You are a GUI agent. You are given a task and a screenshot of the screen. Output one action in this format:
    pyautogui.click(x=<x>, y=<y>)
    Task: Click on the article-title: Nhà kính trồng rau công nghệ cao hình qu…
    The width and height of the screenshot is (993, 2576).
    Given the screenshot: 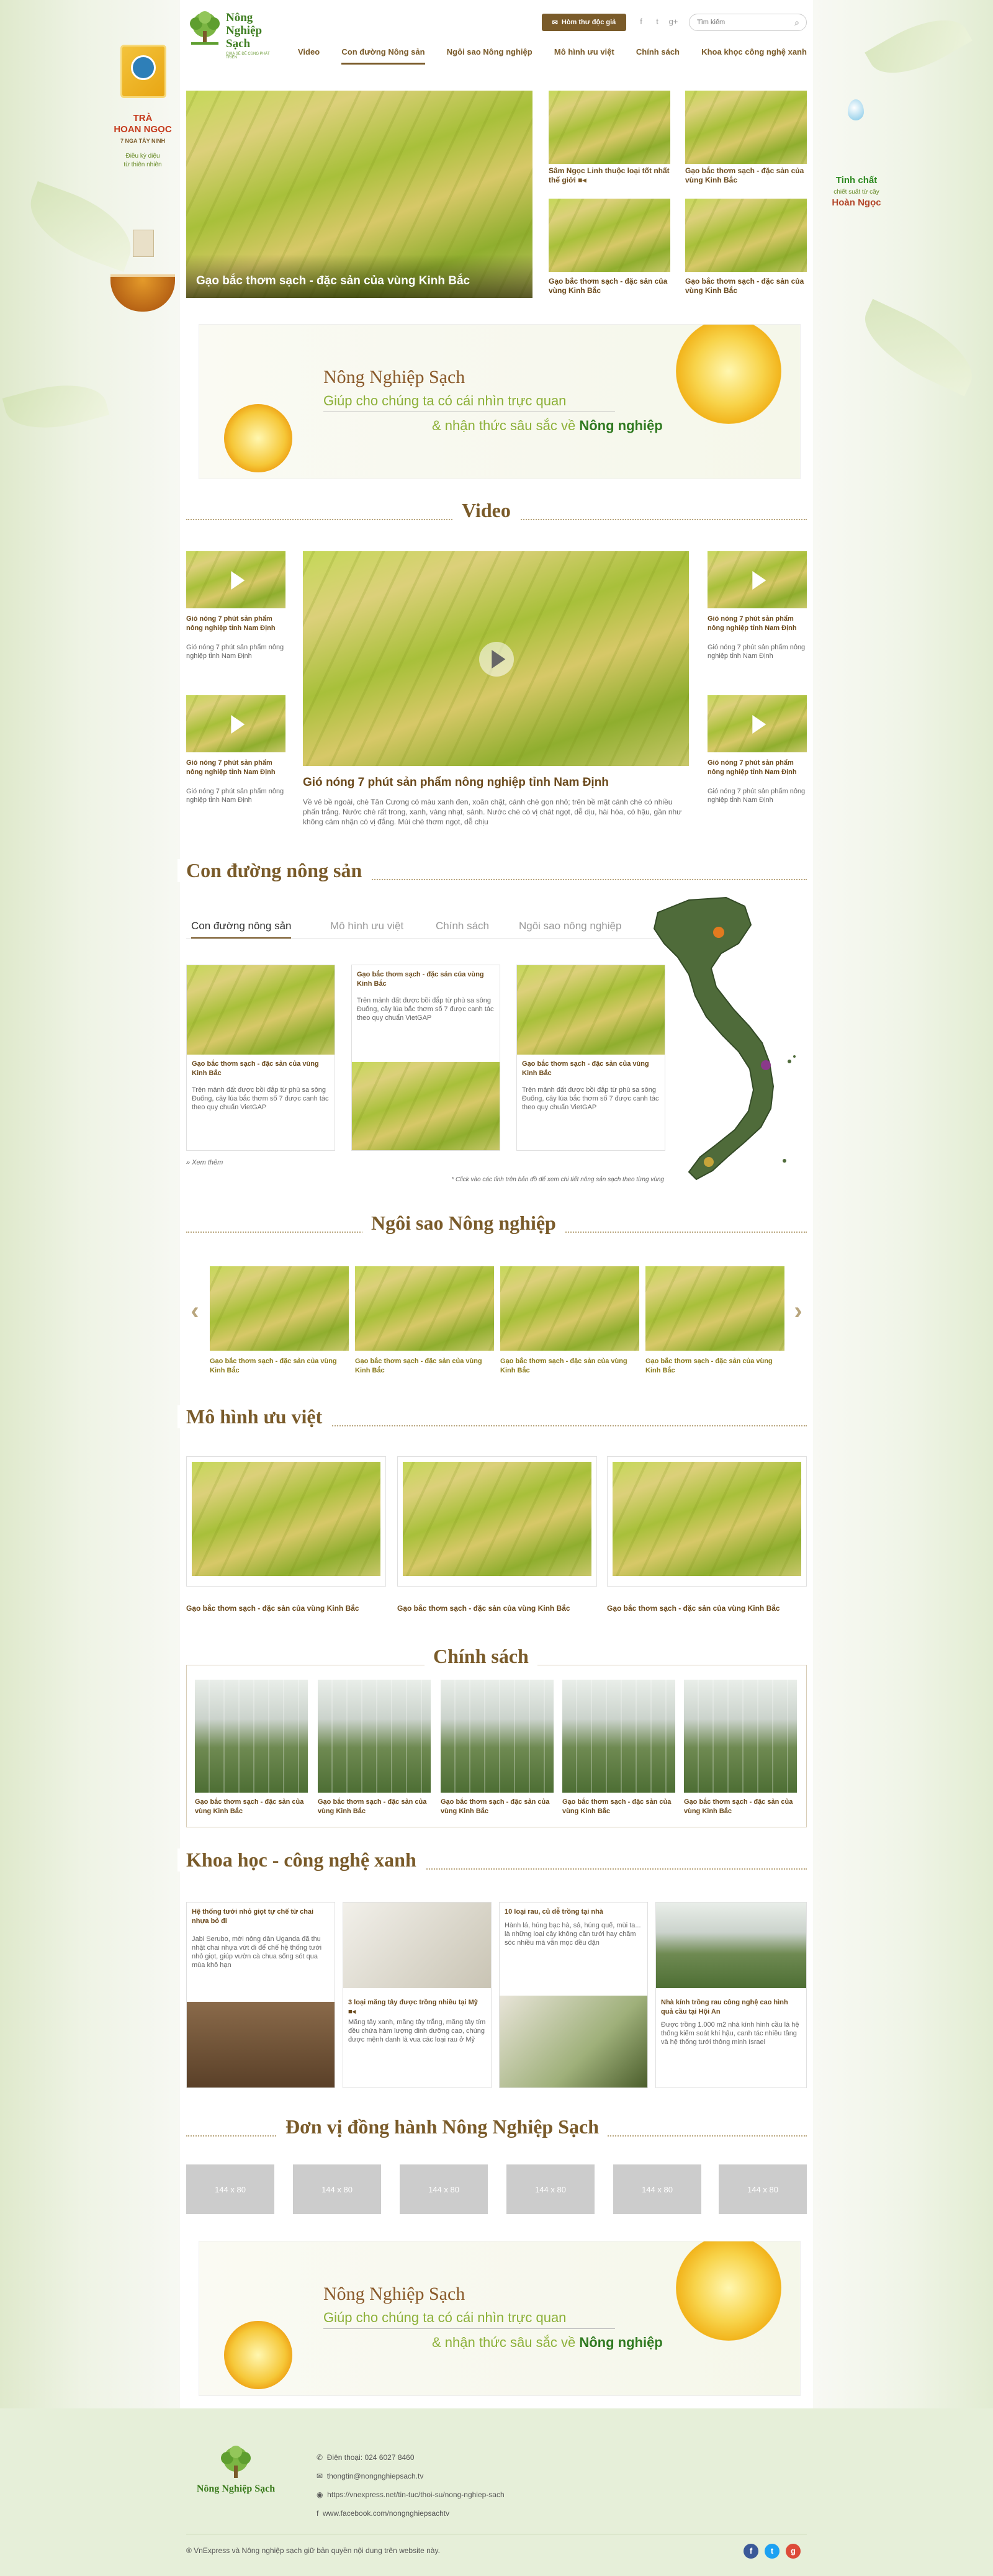 What is the action you would take?
    pyautogui.click(x=730, y=2007)
    